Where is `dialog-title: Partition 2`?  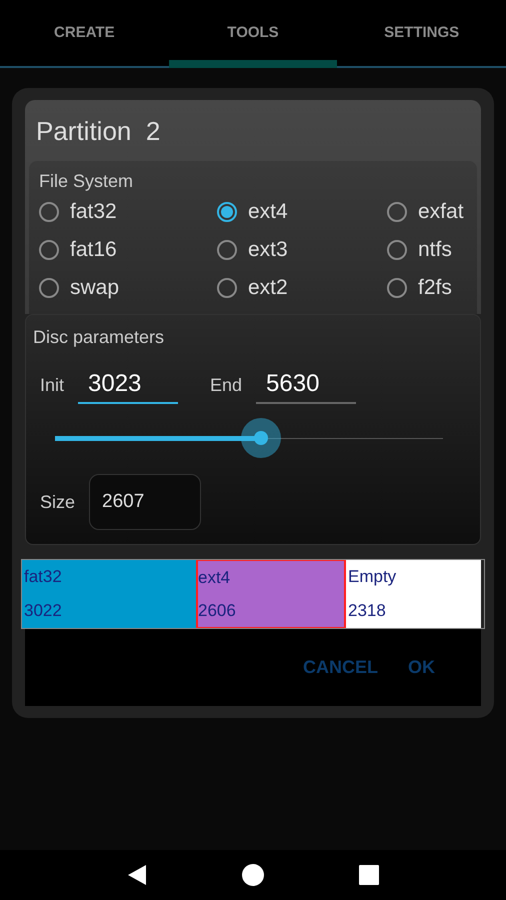
dialog-title: Partition 2 is located at coordinates (98, 131).